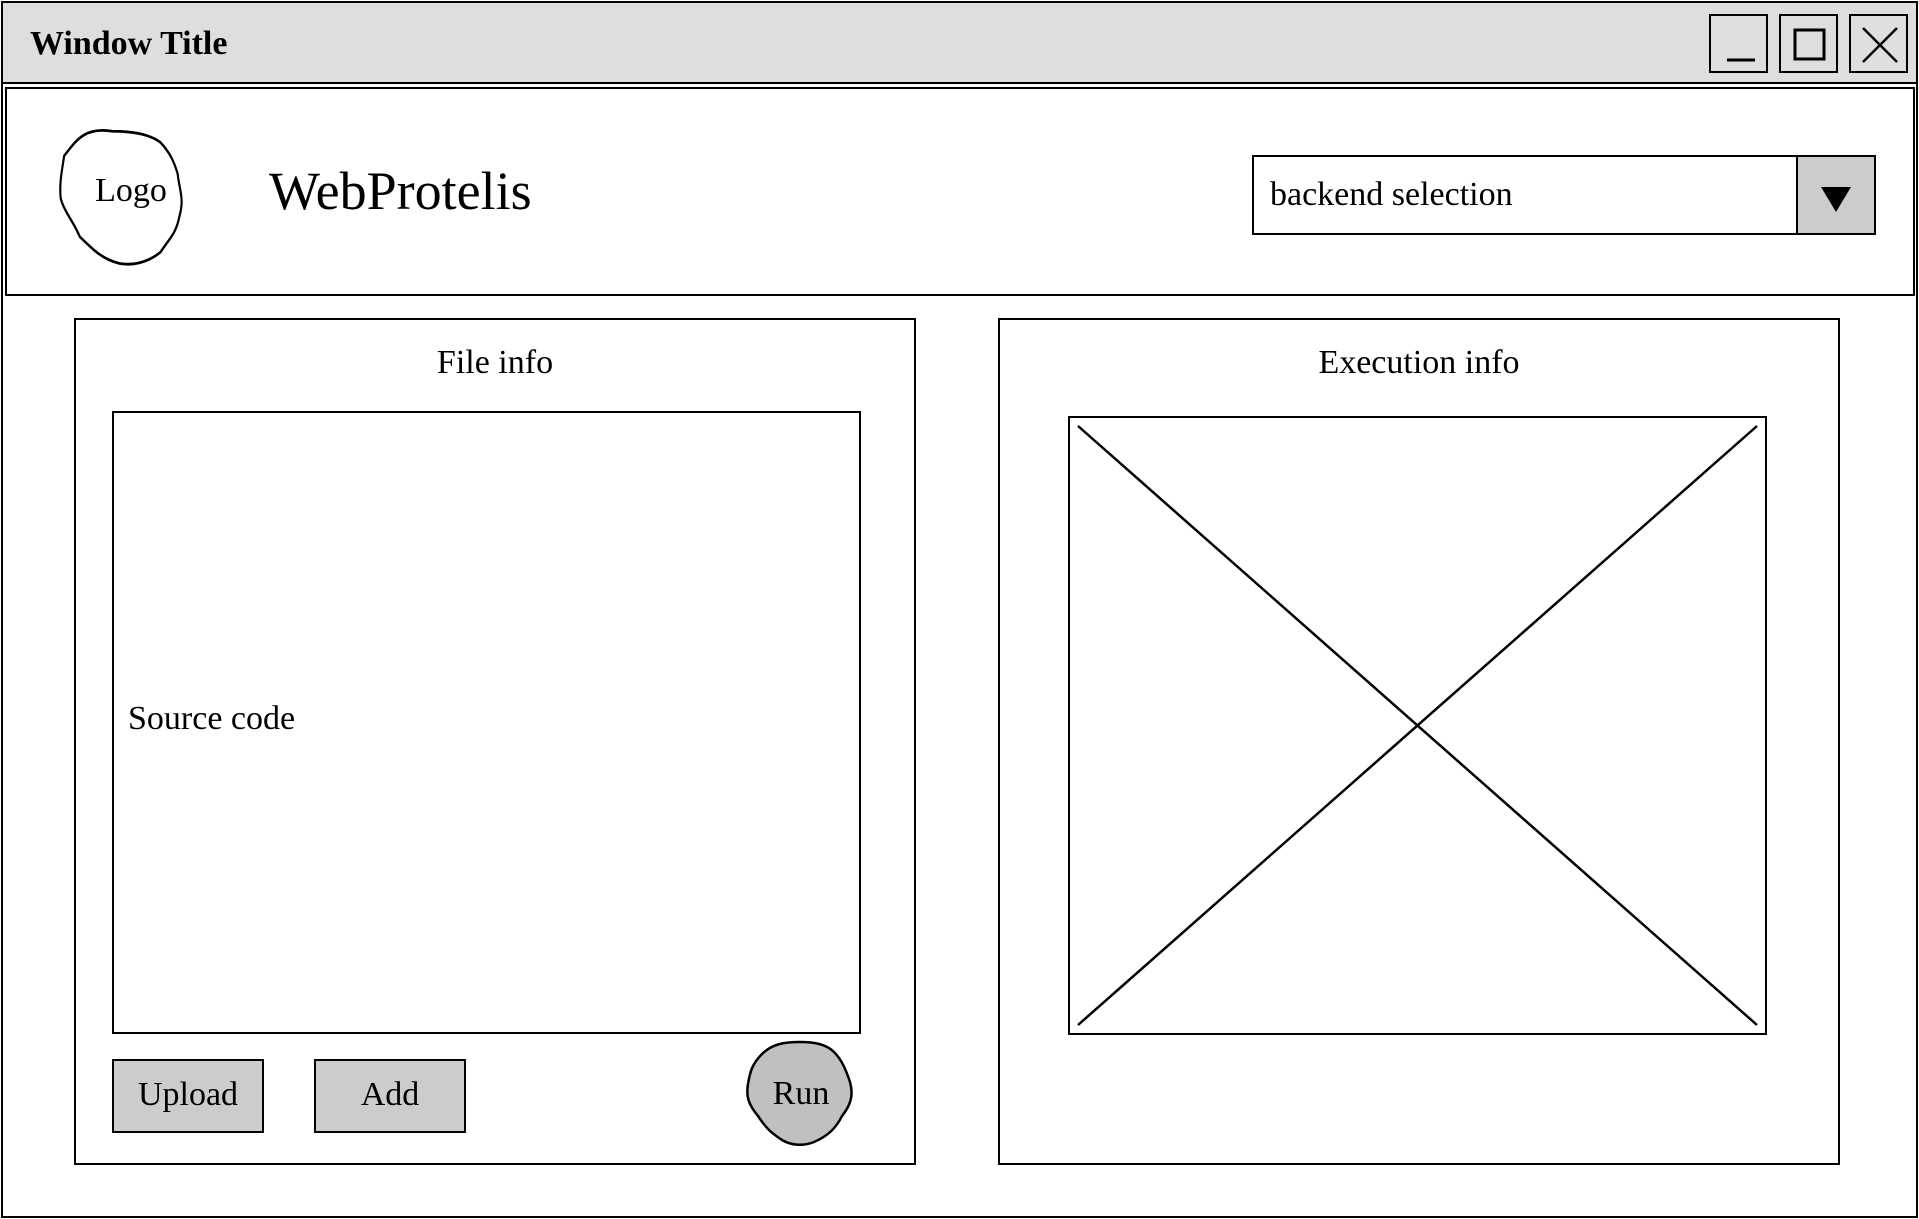  What do you see at coordinates (959, 42) in the screenshot?
I see `title-bar` at bounding box center [959, 42].